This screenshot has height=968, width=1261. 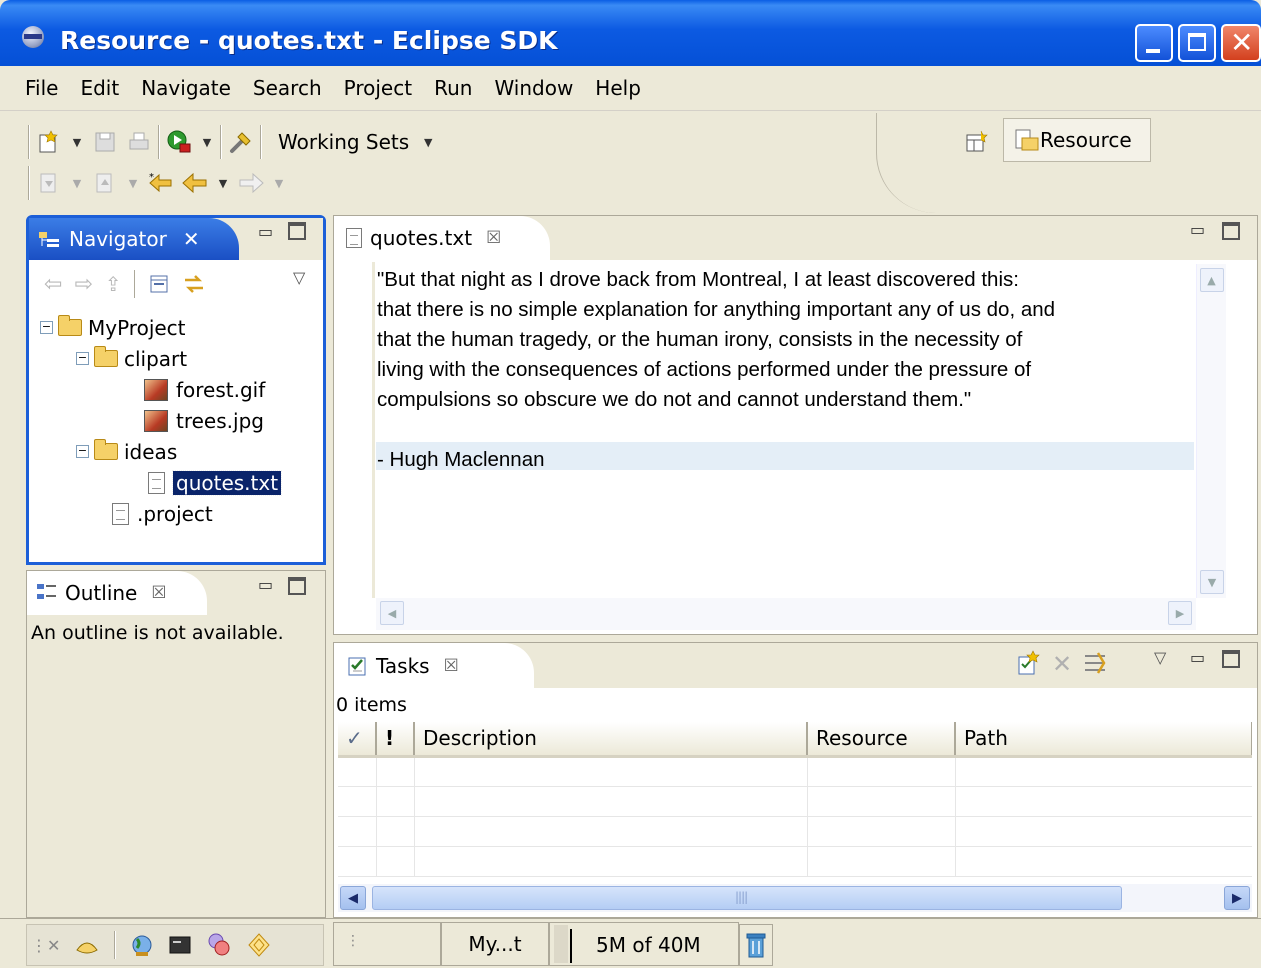 What do you see at coordinates (83, 284) in the screenshot?
I see `nav-forward-icon: ⇨` at bounding box center [83, 284].